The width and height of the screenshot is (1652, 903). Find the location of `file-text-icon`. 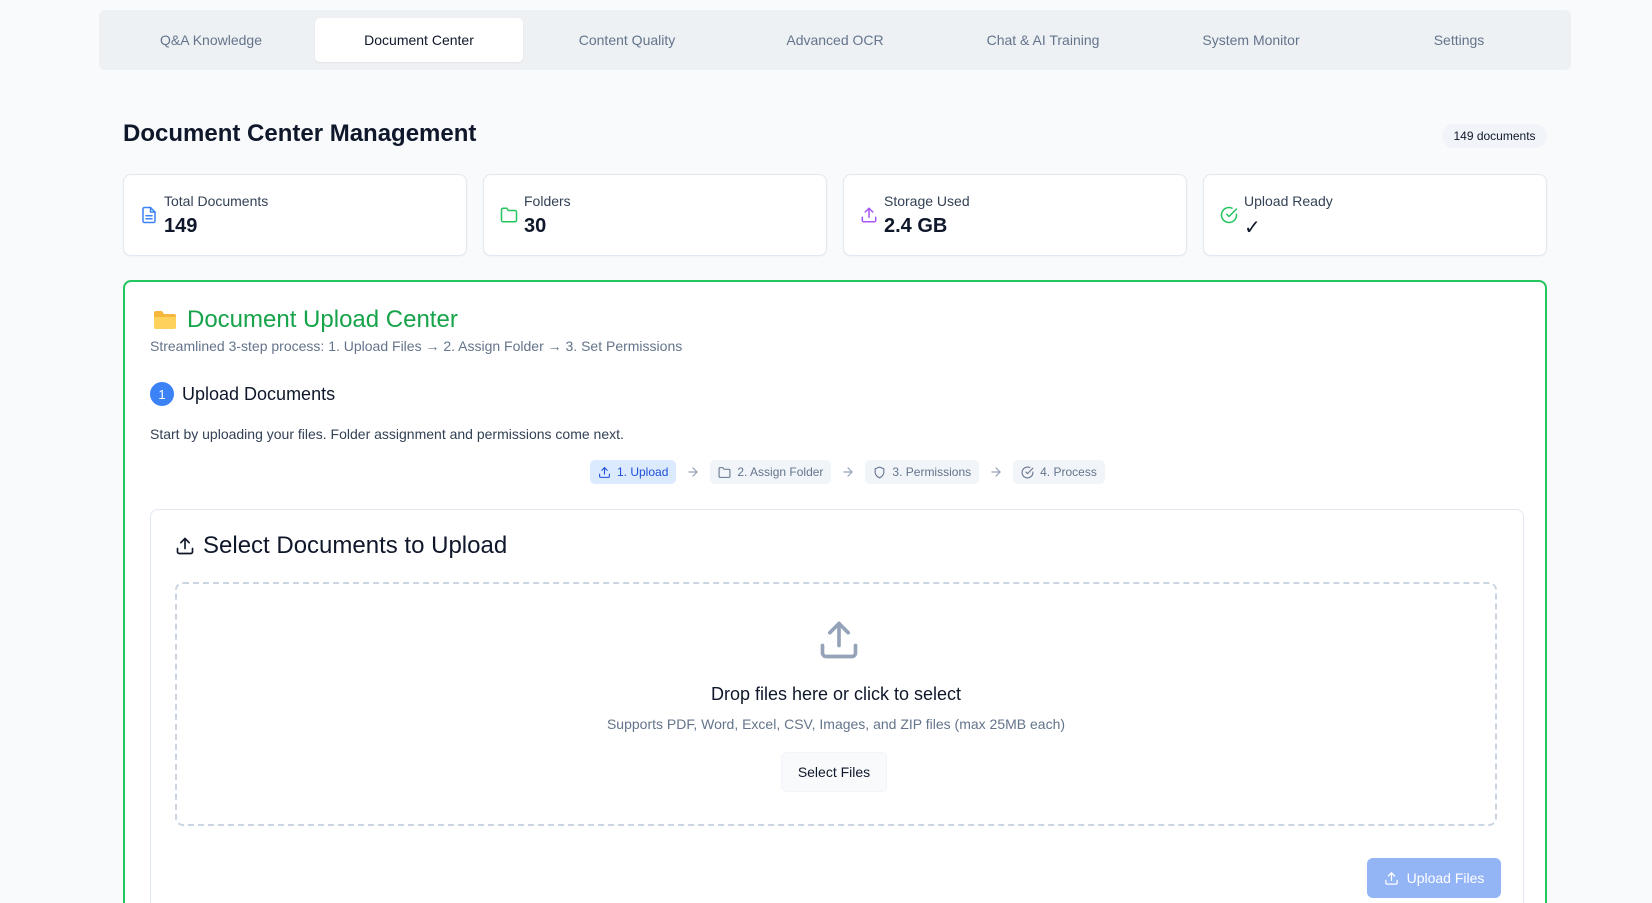

file-text-icon is located at coordinates (149, 215).